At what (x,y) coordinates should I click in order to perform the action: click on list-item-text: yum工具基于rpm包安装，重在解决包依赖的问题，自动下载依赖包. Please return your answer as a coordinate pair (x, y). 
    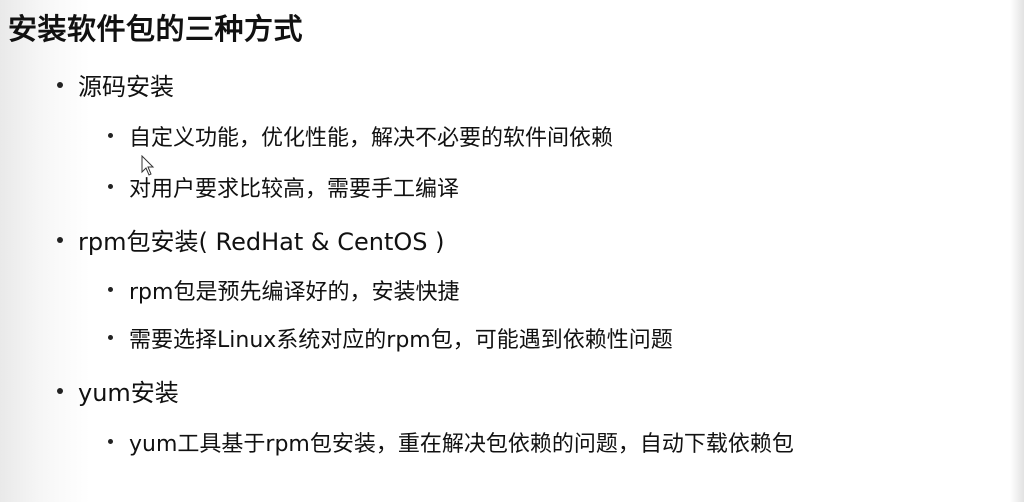
    Looking at the image, I should click on (461, 444).